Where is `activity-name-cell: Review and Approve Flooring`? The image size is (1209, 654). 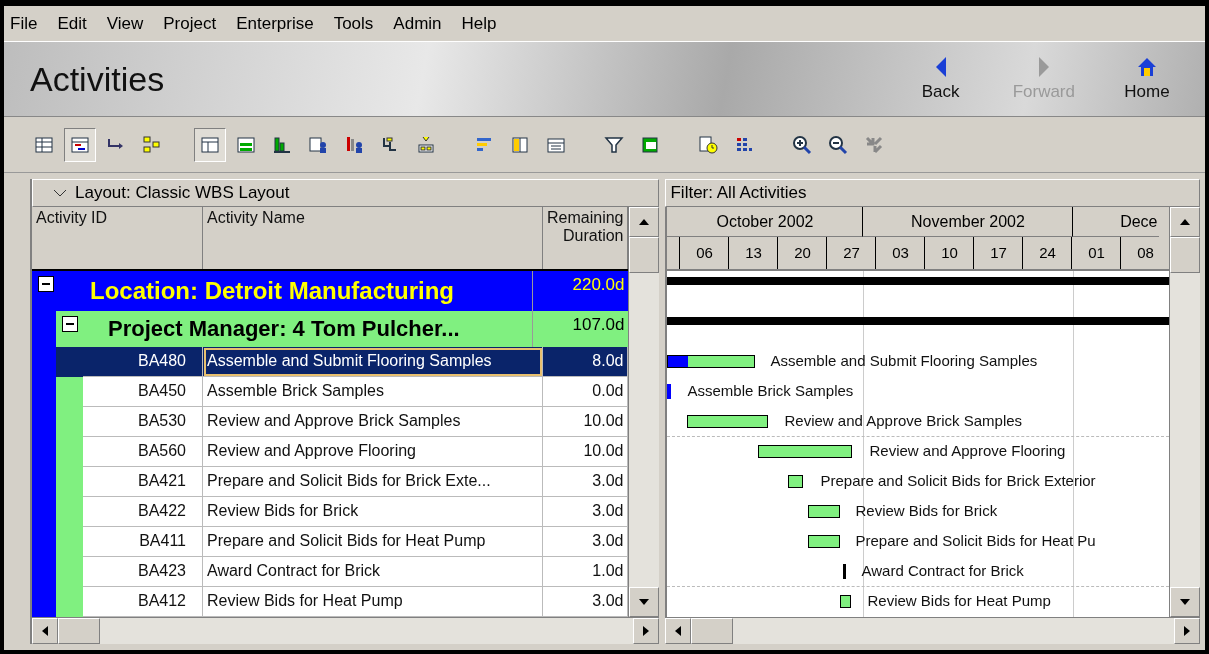 activity-name-cell: Review and Approve Flooring is located at coordinates (373, 452).